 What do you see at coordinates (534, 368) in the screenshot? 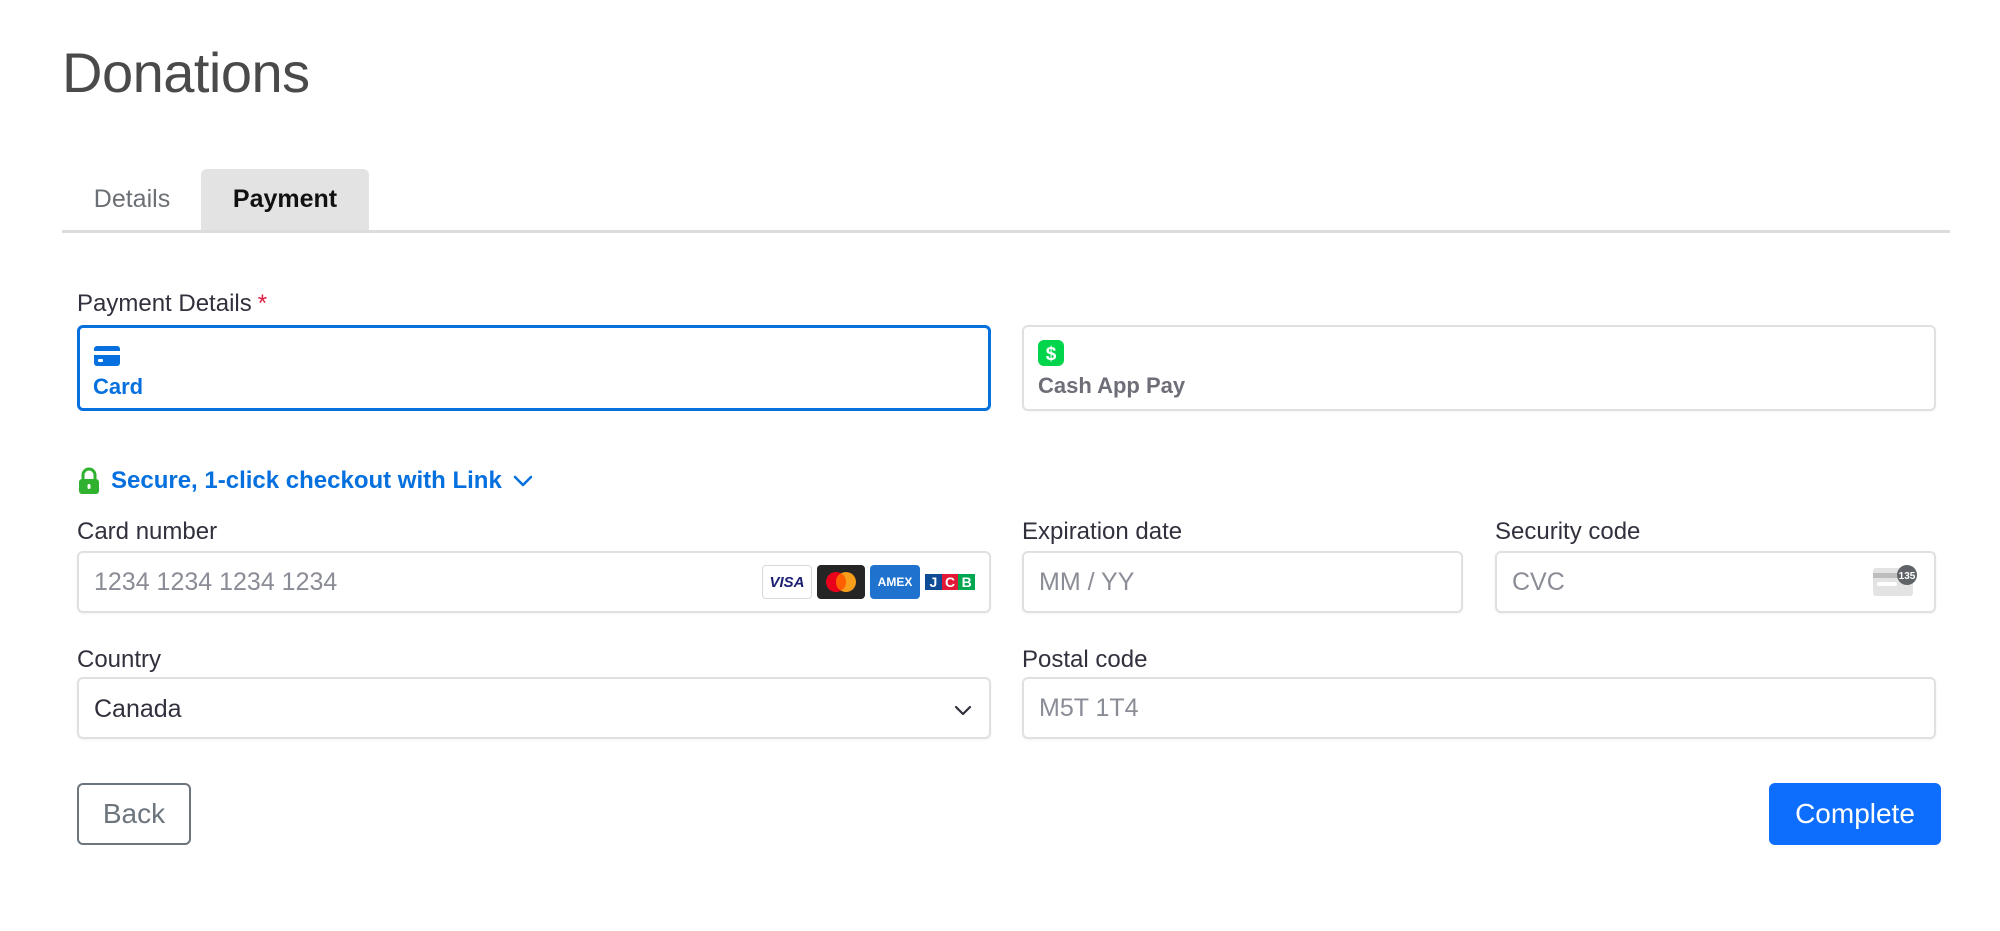
I see `payment-method-card: Card` at bounding box center [534, 368].